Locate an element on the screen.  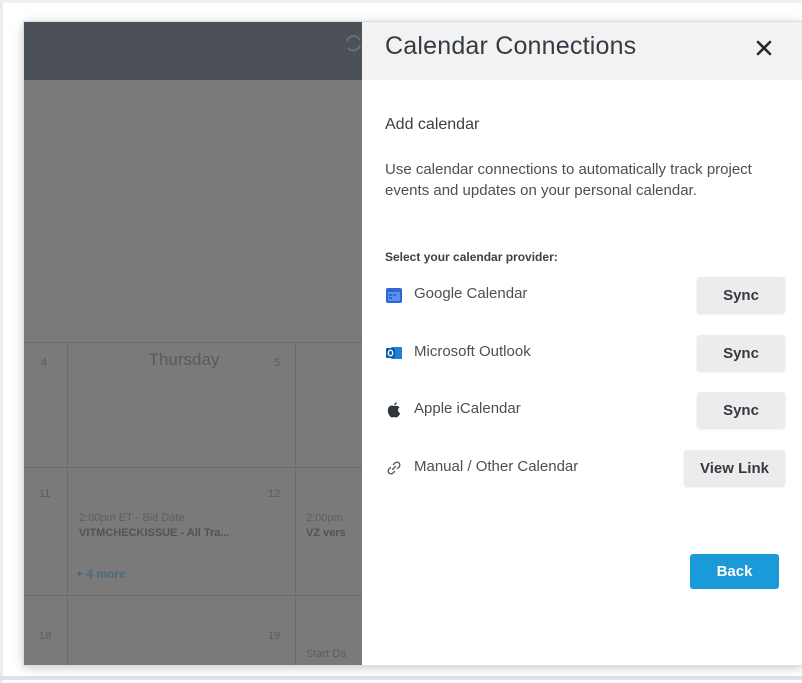
google-calendar-icon is located at coordinates (394, 295).